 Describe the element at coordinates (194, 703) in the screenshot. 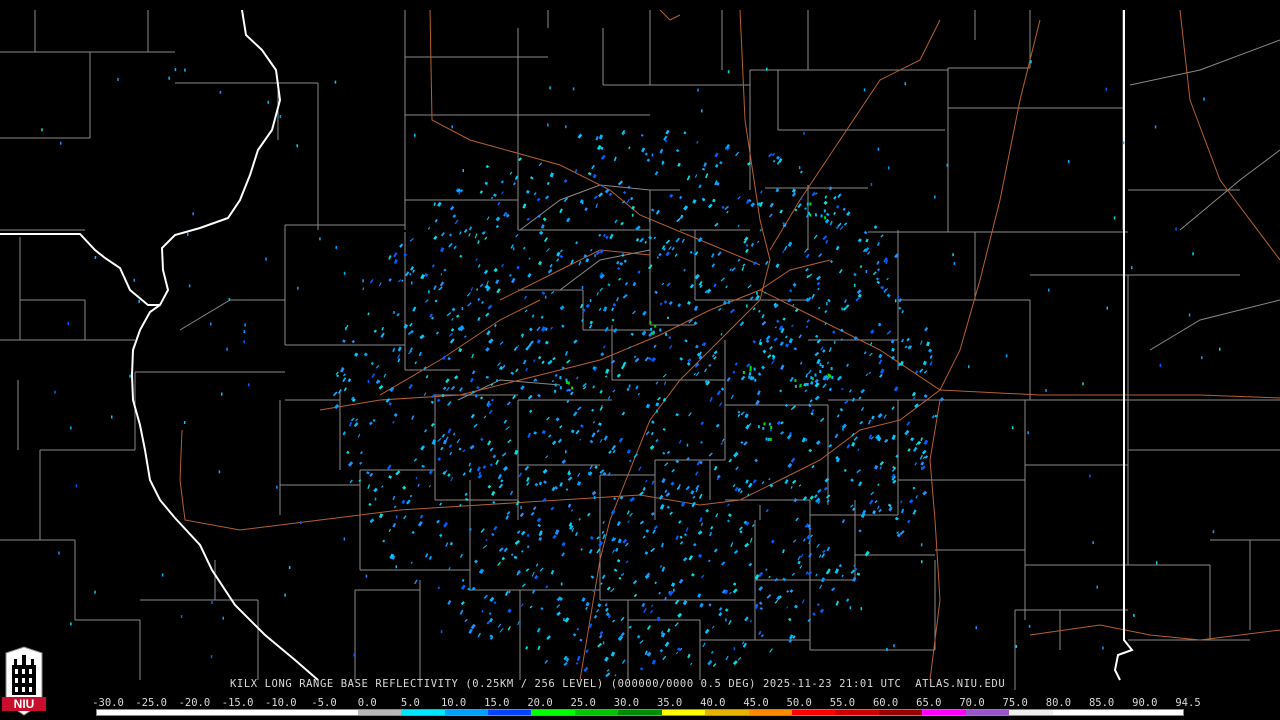

I see `colorbar-label: -20.0` at that location.